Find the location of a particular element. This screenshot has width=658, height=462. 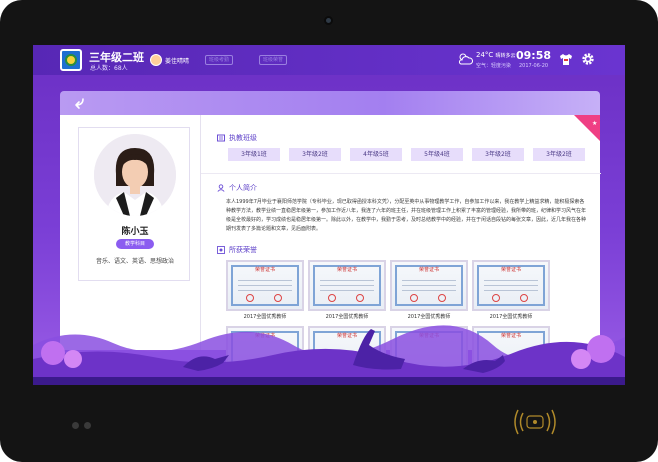

corner-ribbon-icon: ★ is located at coordinates (587, 128).